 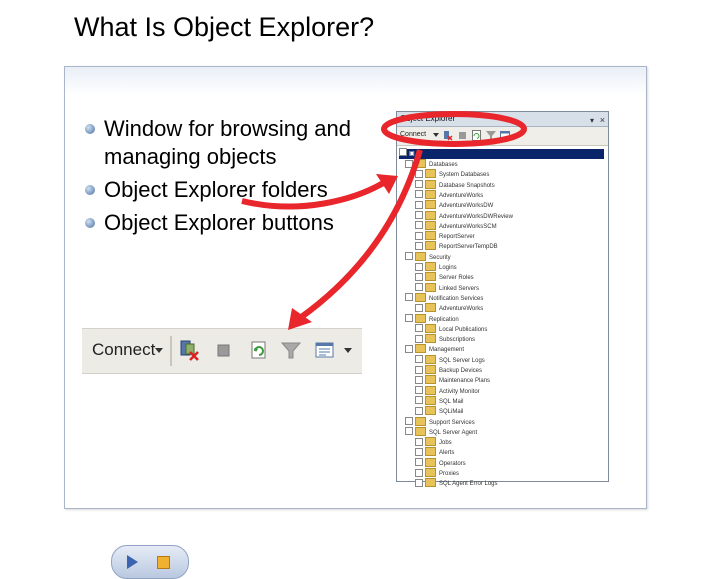 What do you see at coordinates (360, 235) in the screenshot?
I see `buttons-arrow` at bounding box center [360, 235].